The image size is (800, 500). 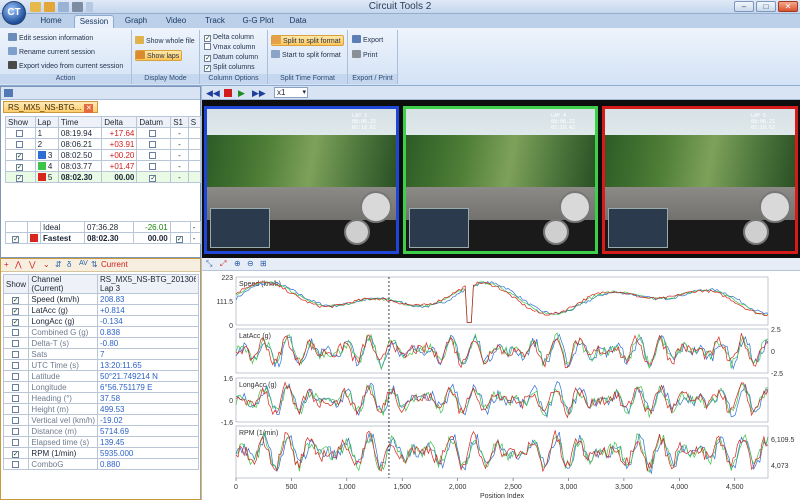 What do you see at coordinates (100, 321) in the screenshot?
I see `channel-row: ✓ LongAcc (g) -0.134` at bounding box center [100, 321].